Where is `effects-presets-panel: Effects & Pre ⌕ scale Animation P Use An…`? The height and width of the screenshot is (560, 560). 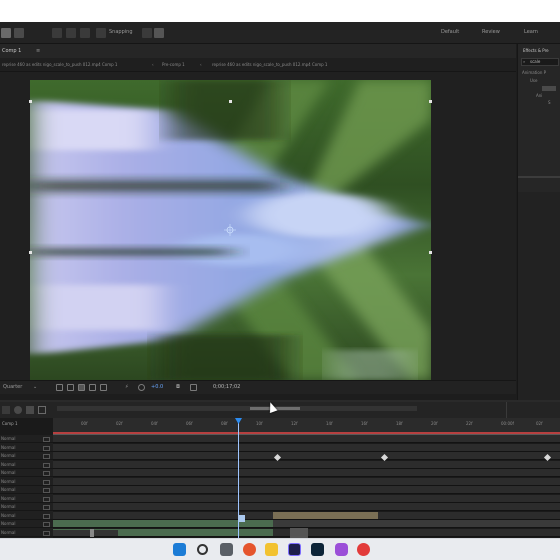
effects-presets-panel: Effects & Pre ⌕ scale Animation P Use An… is located at coordinates (538, 222).